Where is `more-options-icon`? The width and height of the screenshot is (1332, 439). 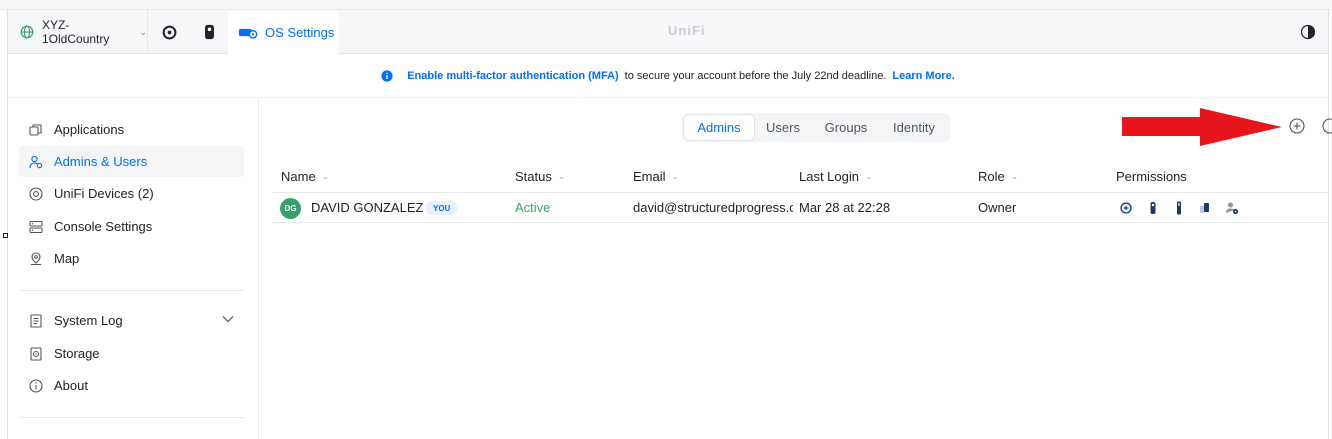
more-options-icon is located at coordinates (1327, 126).